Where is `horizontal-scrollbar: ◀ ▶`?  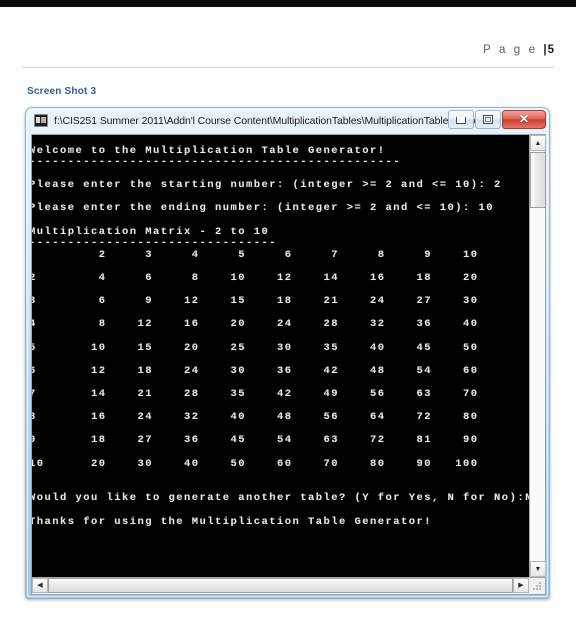 horizontal-scrollbar: ◀ ▶ is located at coordinates (288, 585).